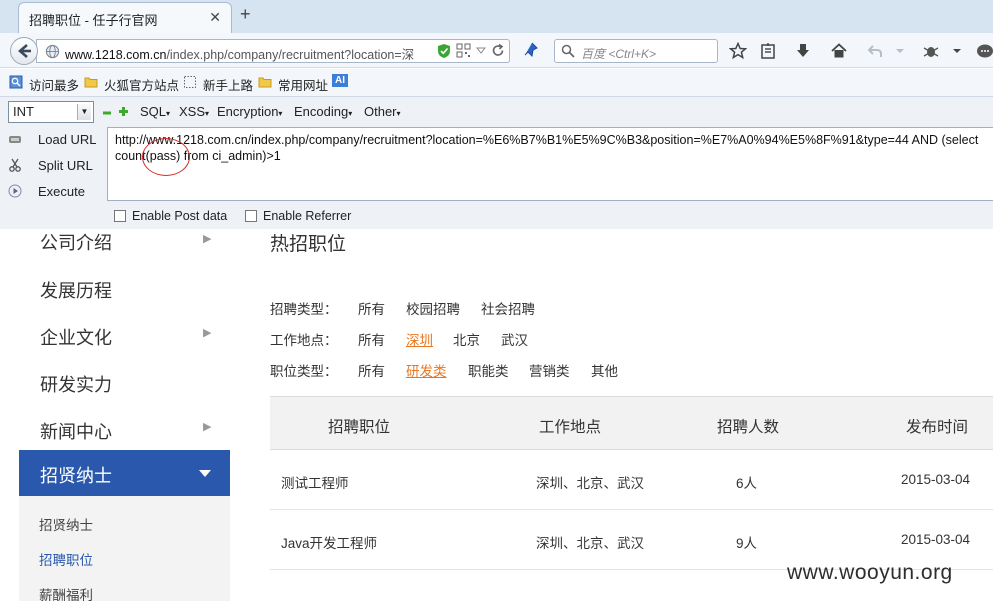 This screenshot has height=601, width=993. I want to click on shield-icon, so click(444, 51).